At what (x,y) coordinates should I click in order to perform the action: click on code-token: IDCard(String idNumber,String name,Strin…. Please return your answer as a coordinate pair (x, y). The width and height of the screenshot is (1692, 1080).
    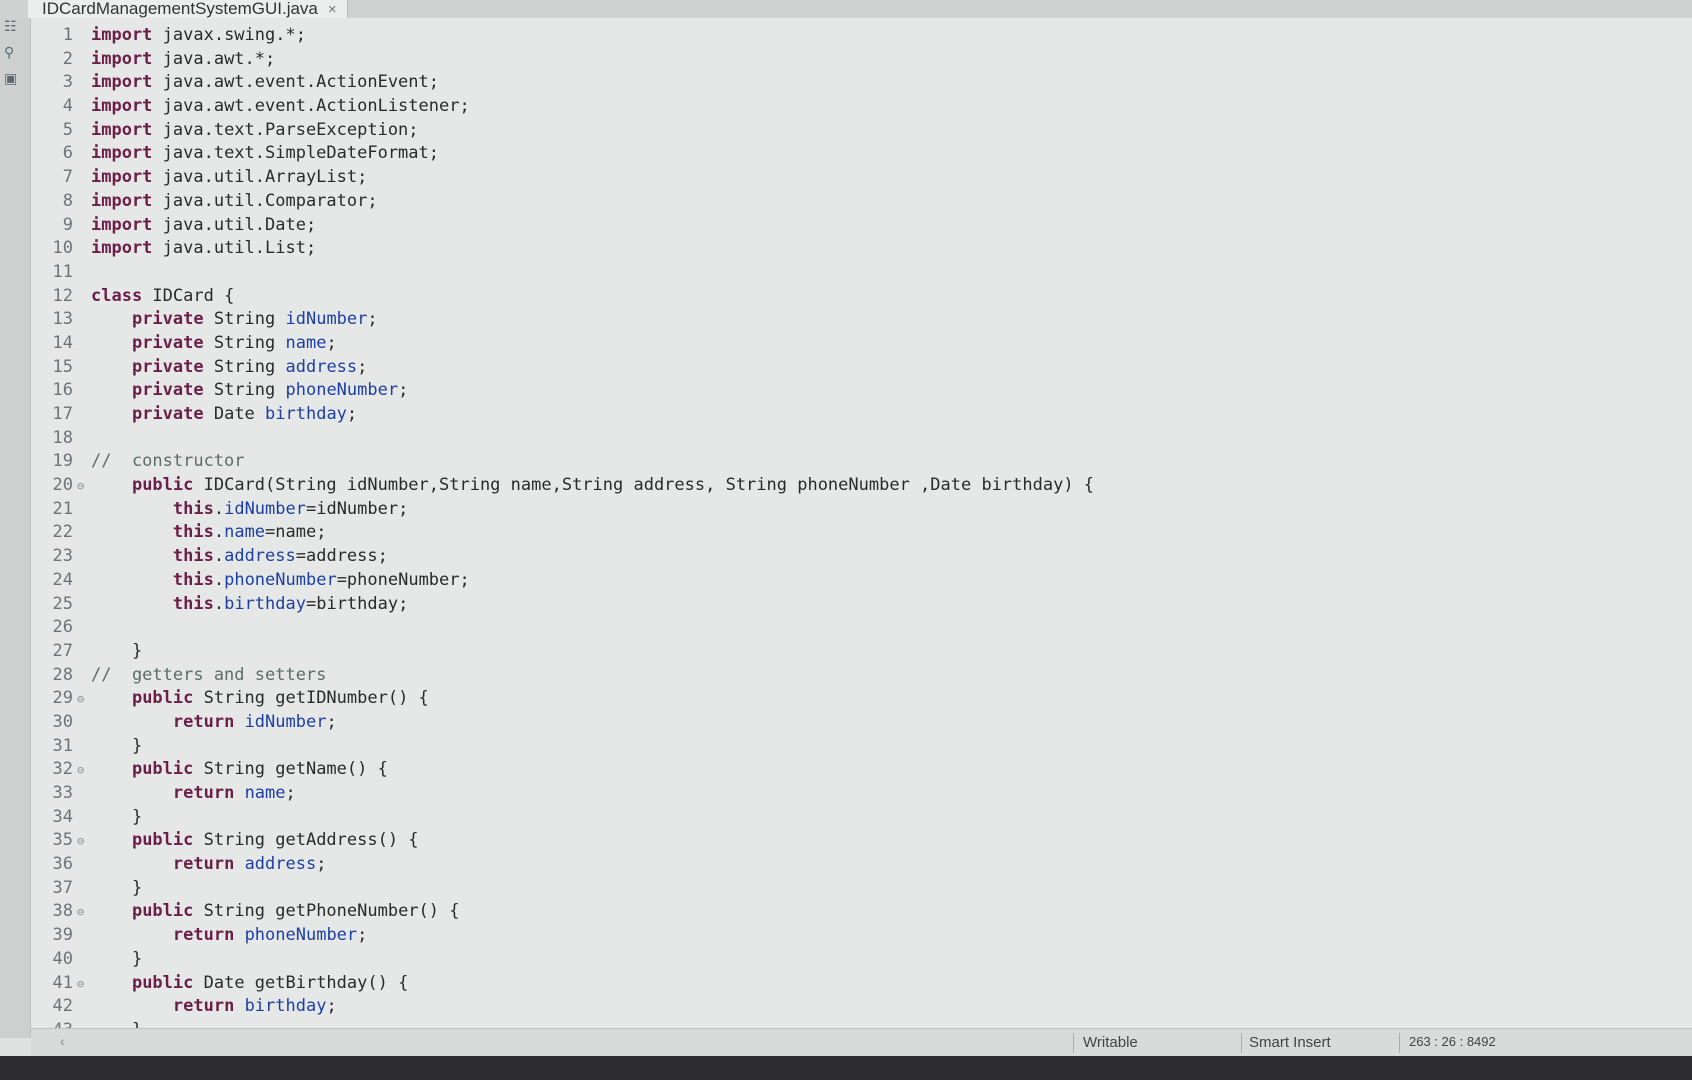
    Looking at the image, I should click on (644, 485).